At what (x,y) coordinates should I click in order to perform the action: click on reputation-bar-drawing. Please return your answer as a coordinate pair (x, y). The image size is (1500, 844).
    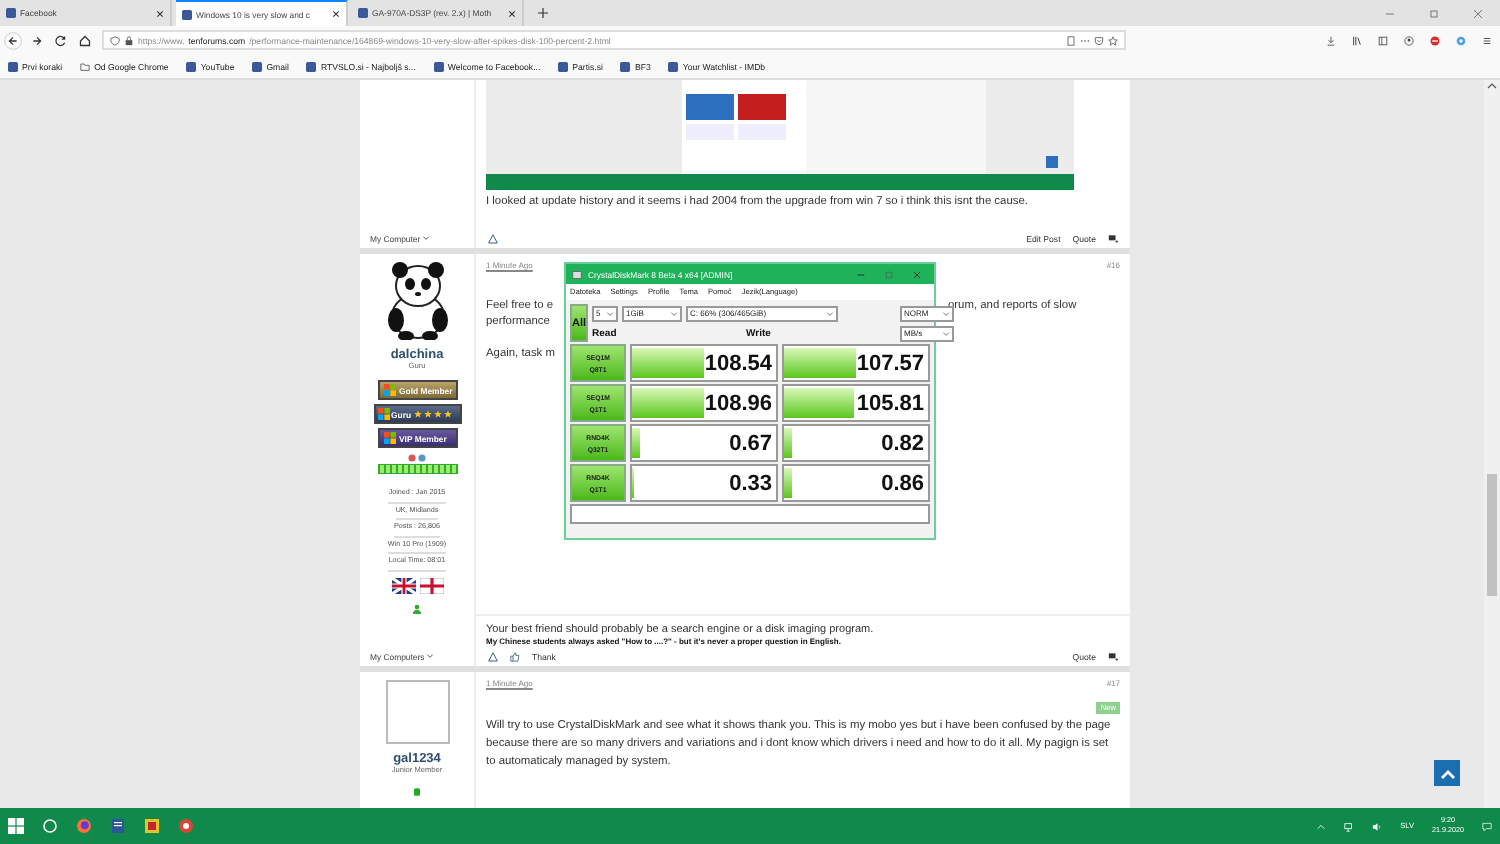
    Looking at the image, I should click on (417, 465).